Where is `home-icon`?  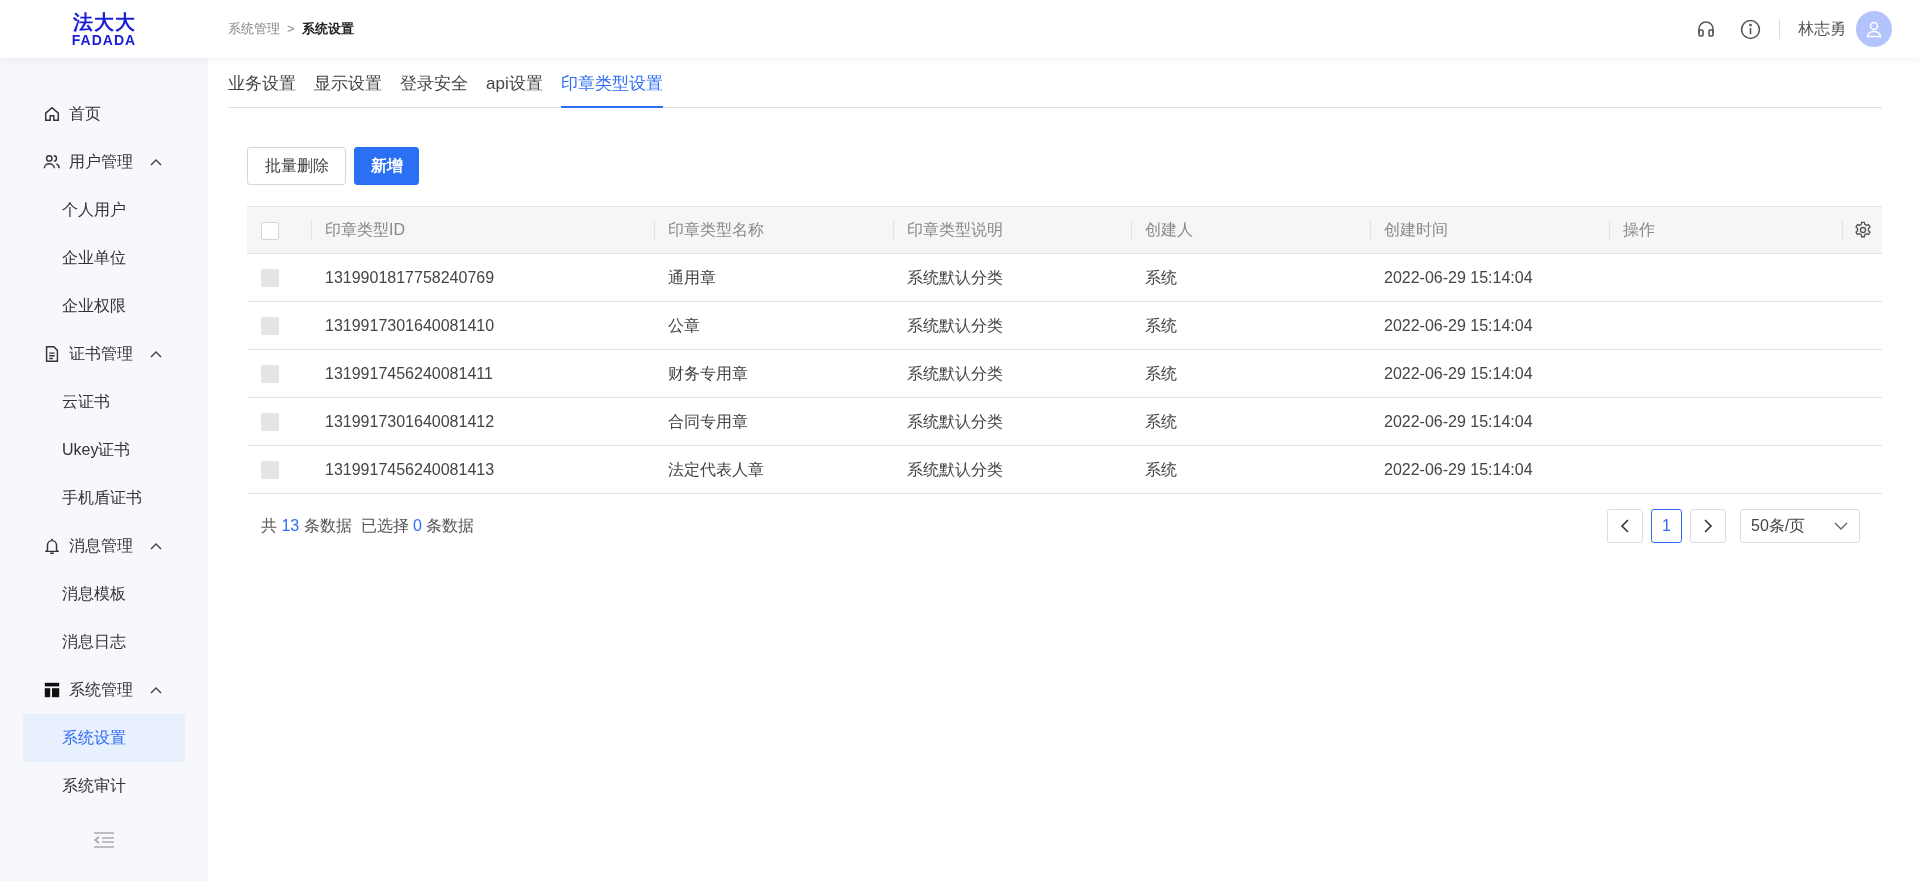
home-icon is located at coordinates (52, 114).